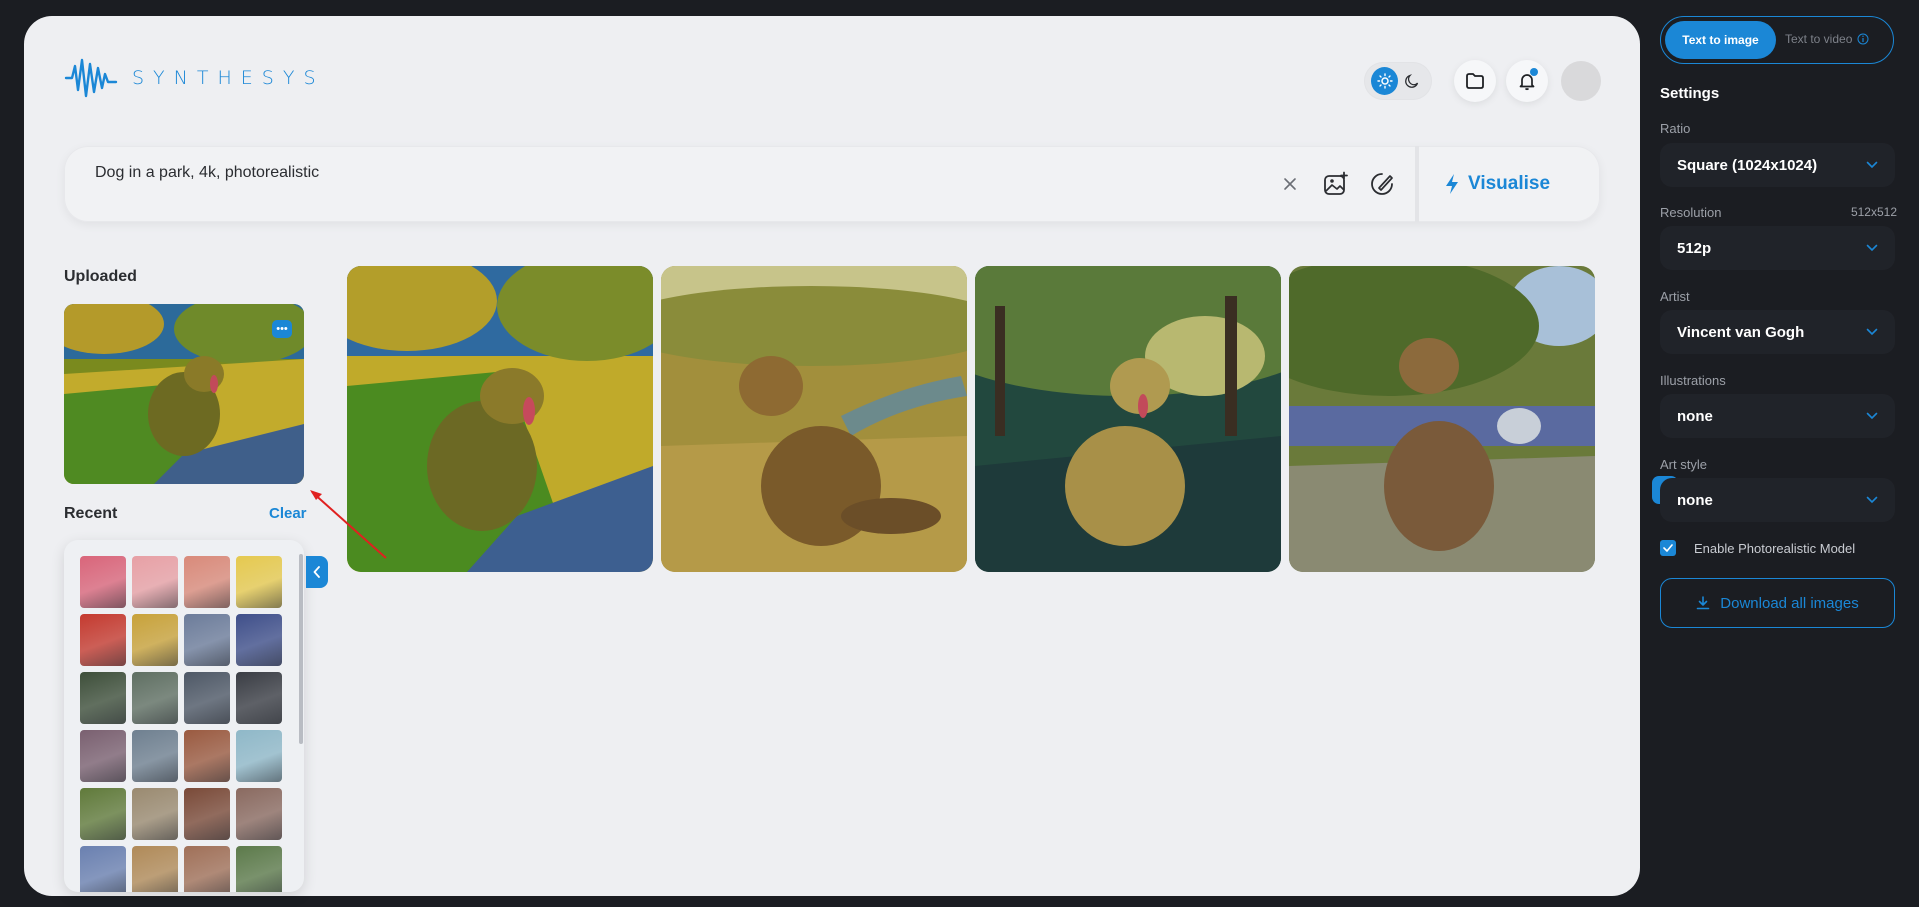 This screenshot has height=907, width=1919. I want to click on visualise-label: Visualise, so click(1509, 183).